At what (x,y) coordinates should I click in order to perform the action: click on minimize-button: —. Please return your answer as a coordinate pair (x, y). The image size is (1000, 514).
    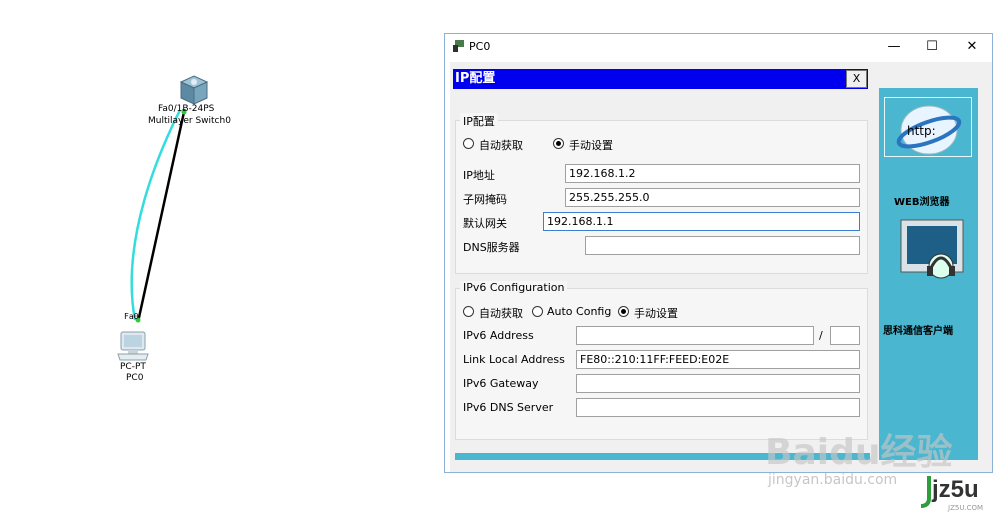
    Looking at the image, I should click on (894, 47).